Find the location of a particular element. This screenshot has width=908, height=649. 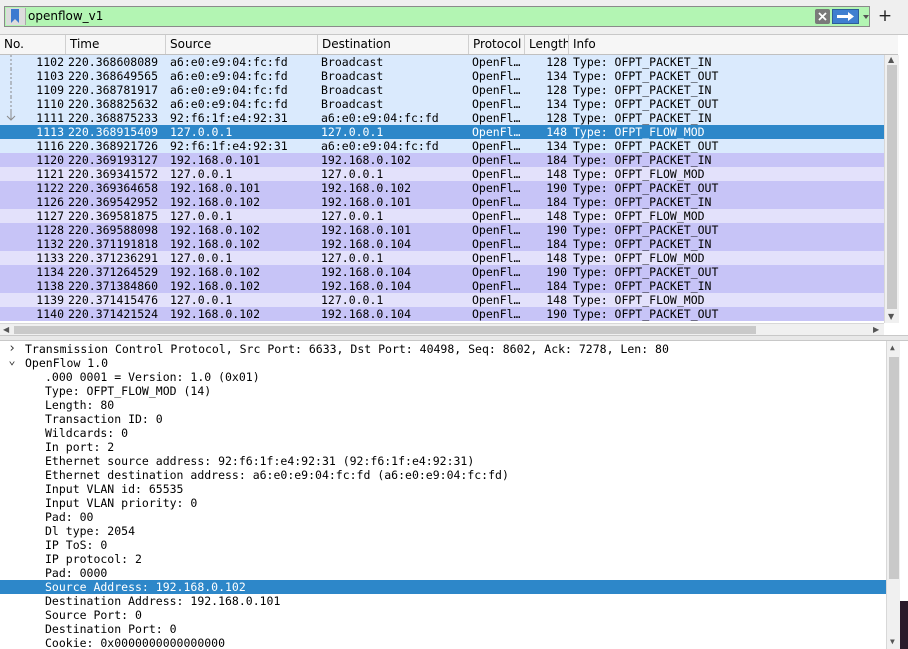

tree-item: Input VLAN id: 65535 is located at coordinates (443, 489).